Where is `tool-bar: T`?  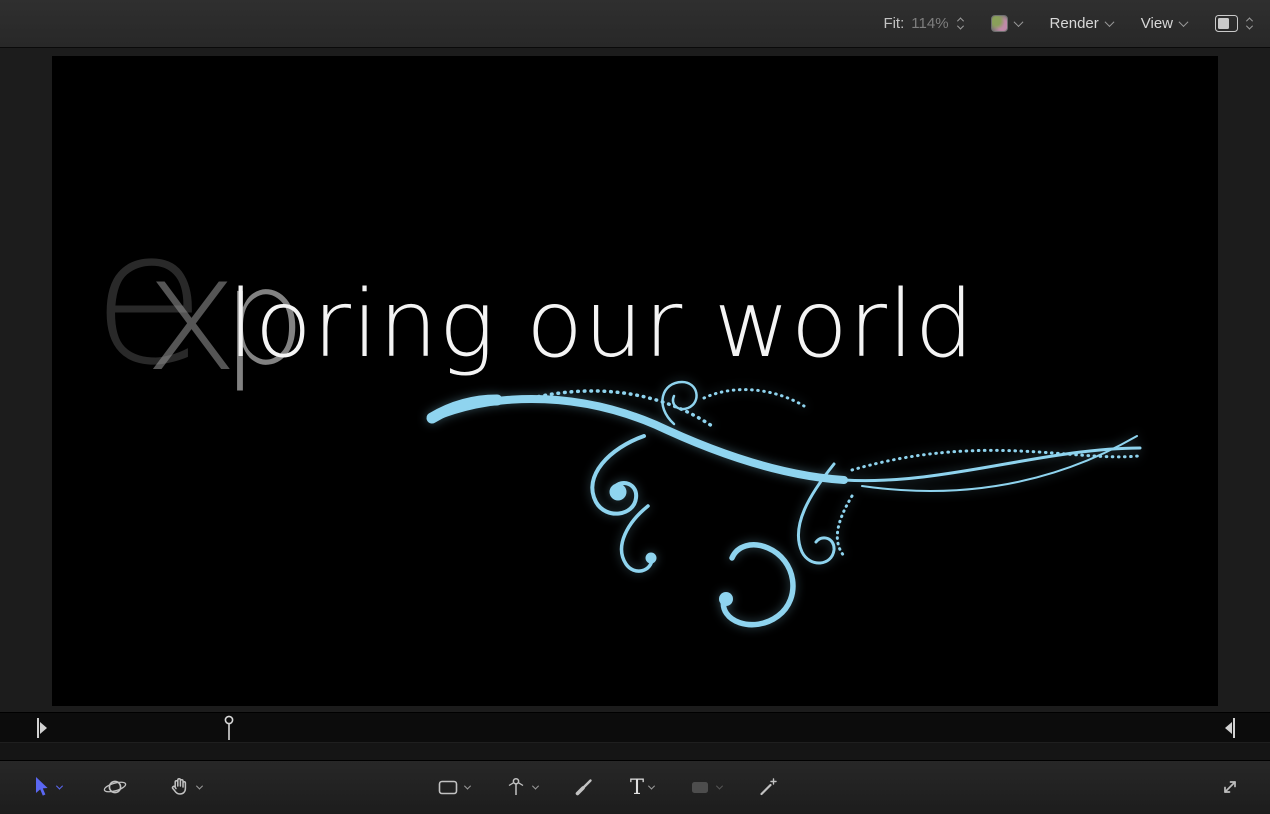
tool-bar: T is located at coordinates (635, 786).